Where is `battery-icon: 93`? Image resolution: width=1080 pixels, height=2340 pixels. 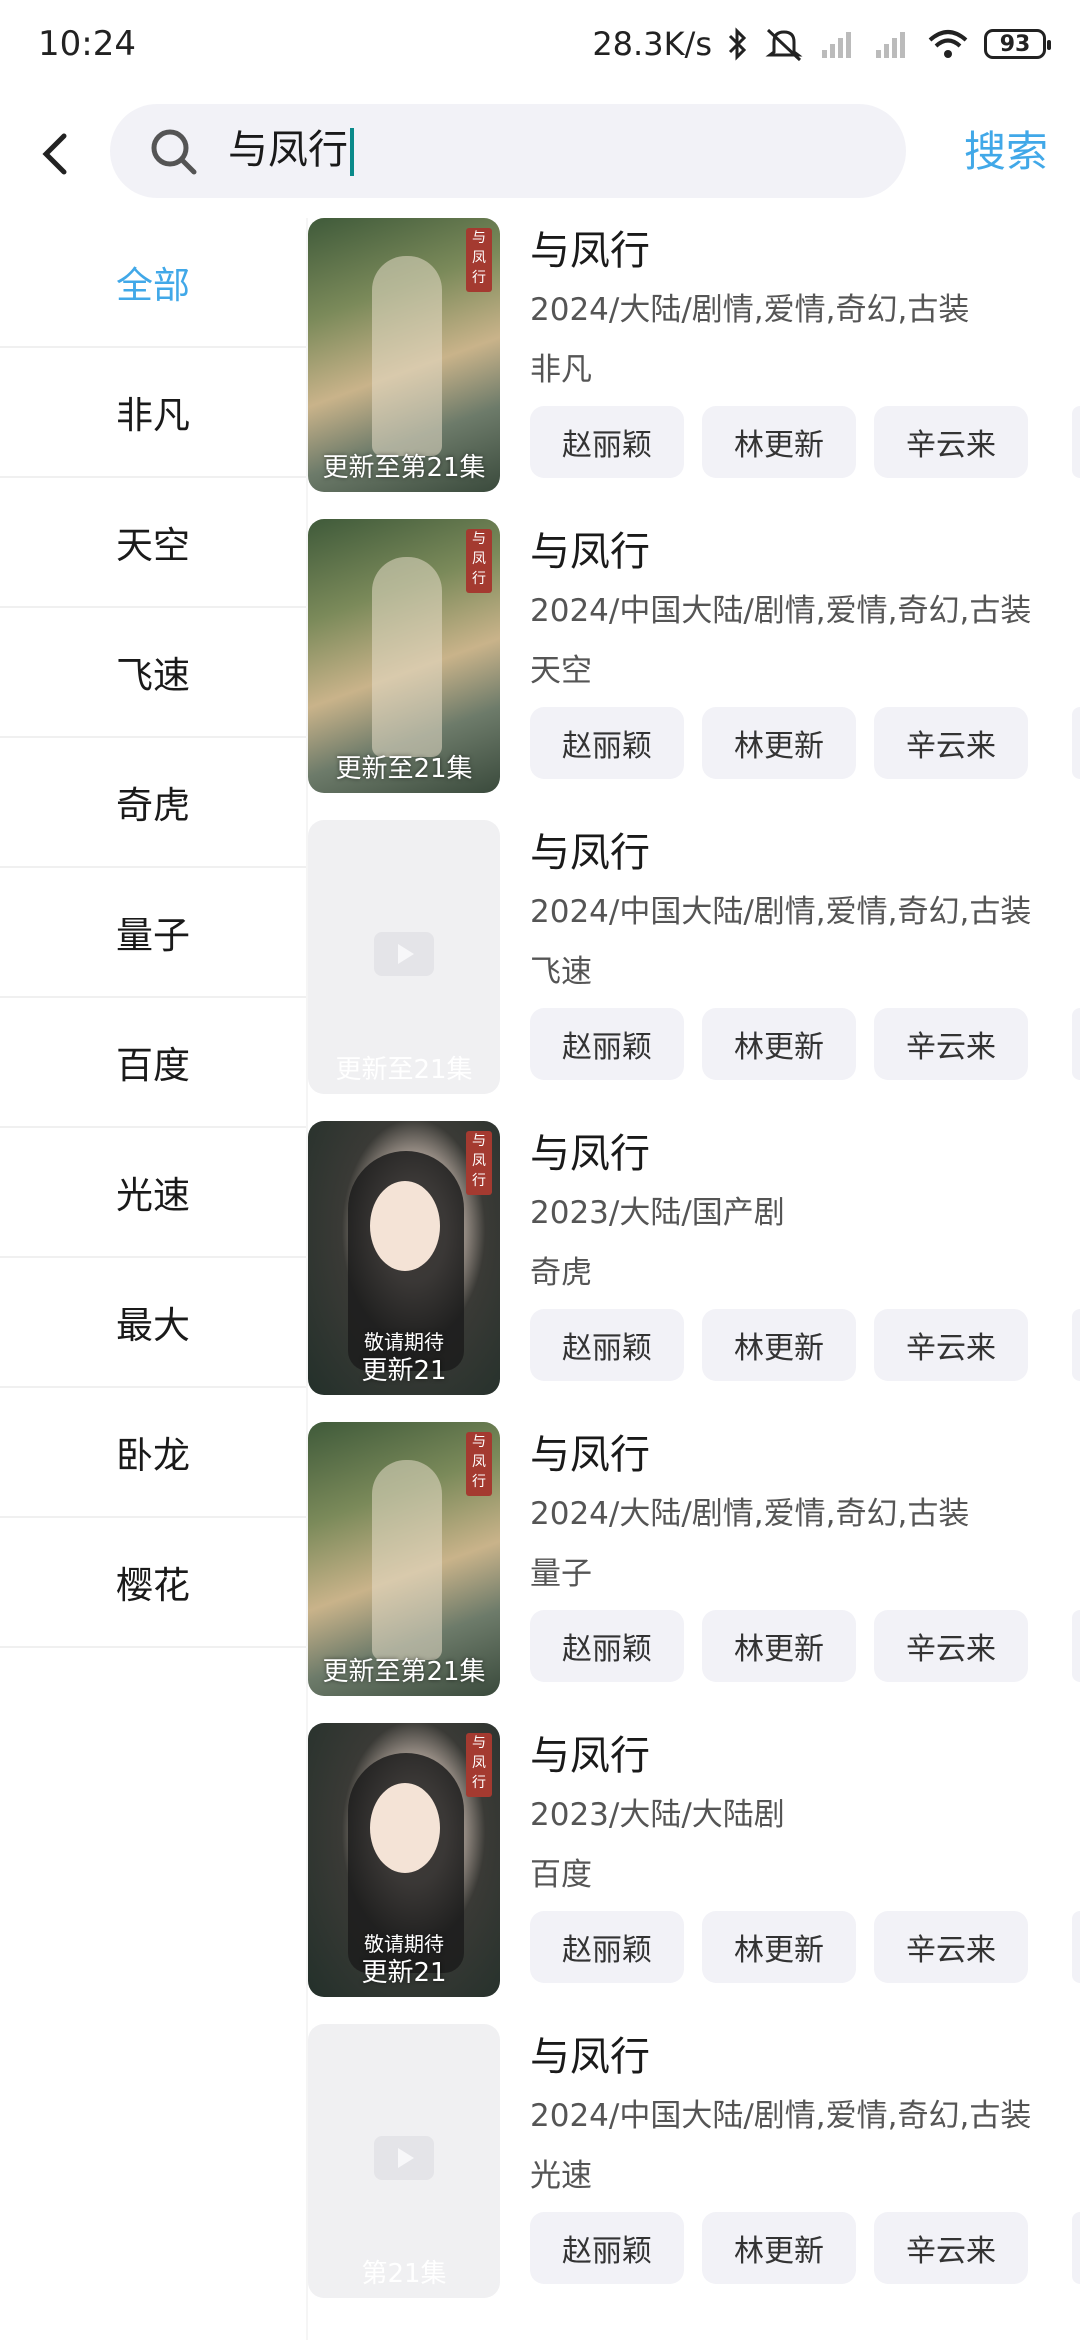
battery-icon: 93 is located at coordinates (1017, 44).